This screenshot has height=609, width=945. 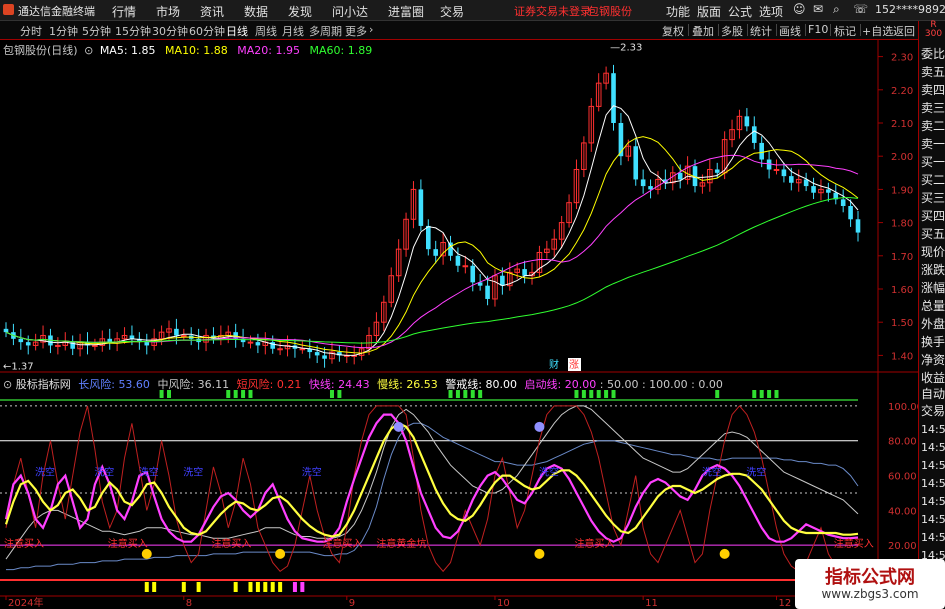 I want to click on panel-weibi: 委比, so click(x=933, y=54).